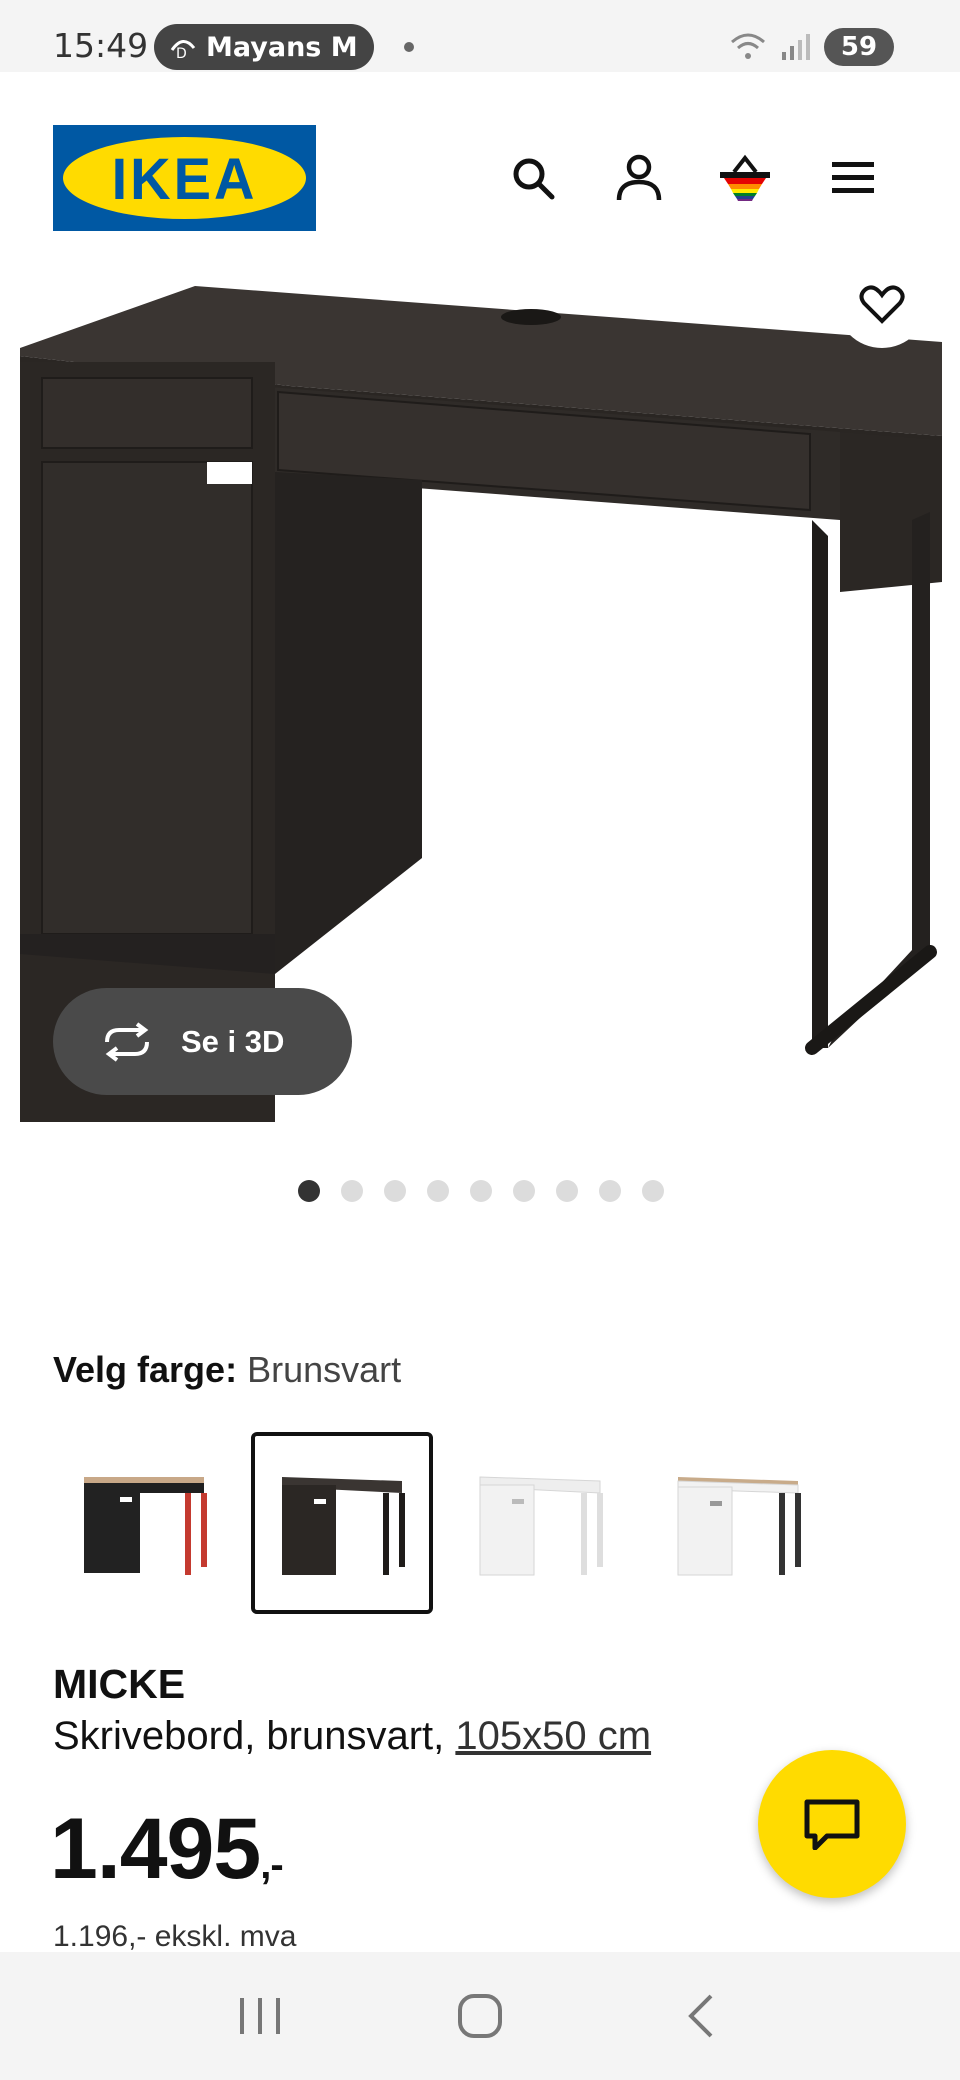  I want to click on recent-apps-icon, so click(260, 2016).